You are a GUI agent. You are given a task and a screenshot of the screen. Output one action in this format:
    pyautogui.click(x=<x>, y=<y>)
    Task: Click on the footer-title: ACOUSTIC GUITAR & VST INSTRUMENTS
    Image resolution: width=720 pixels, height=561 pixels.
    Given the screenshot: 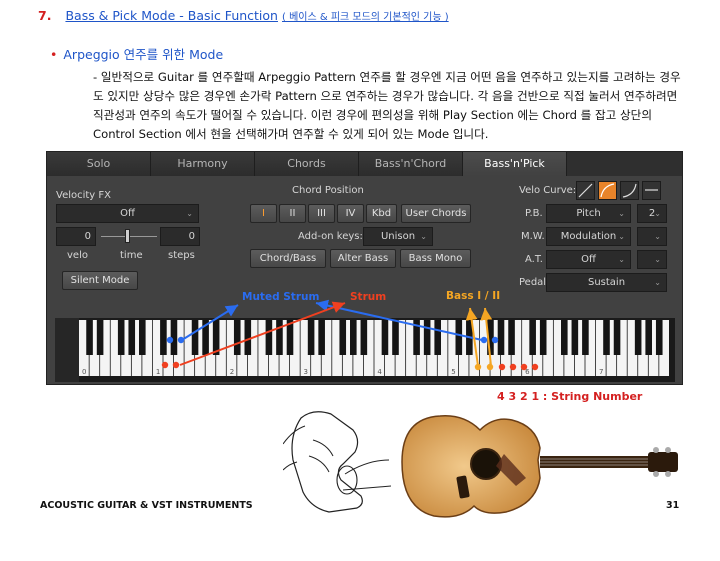 What is the action you would take?
    pyautogui.click(x=146, y=505)
    